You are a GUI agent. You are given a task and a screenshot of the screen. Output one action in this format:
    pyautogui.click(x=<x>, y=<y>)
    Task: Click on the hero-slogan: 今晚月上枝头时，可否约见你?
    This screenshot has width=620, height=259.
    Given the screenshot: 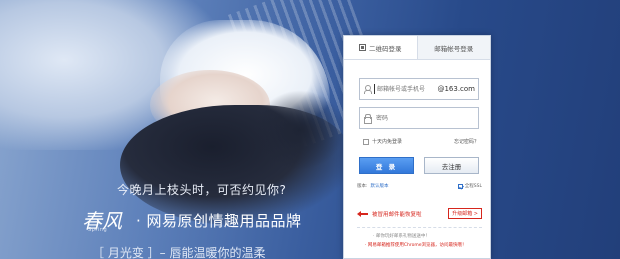 What is the action you would take?
    pyautogui.click(x=202, y=190)
    